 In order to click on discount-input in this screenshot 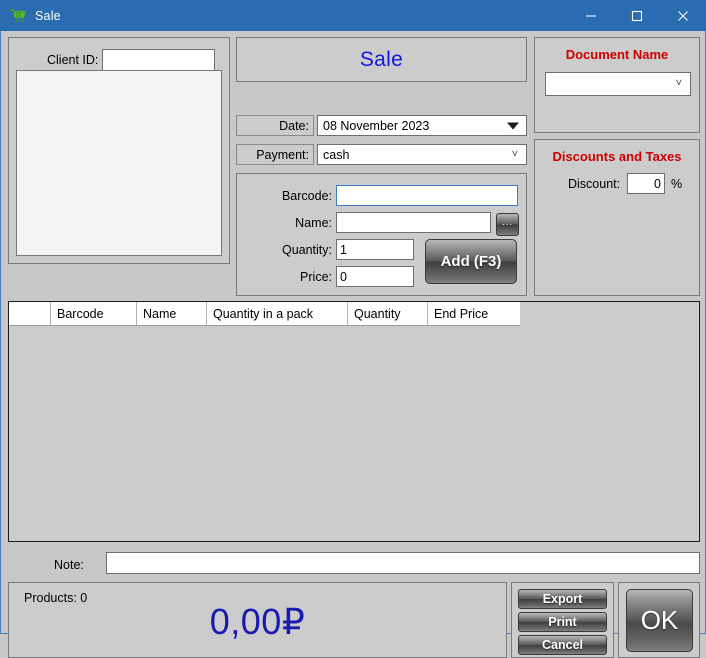, I will do `click(646, 183)`.